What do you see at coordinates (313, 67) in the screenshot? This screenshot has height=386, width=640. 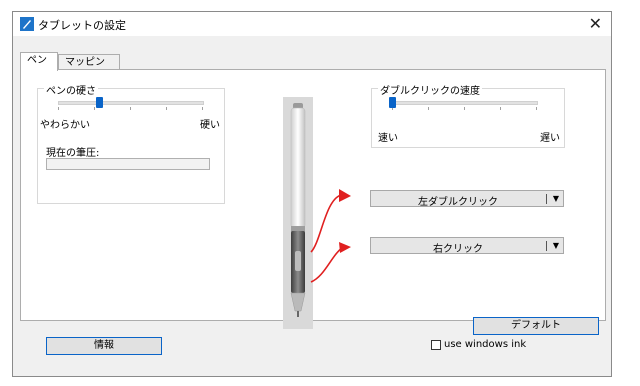 I see `tab-bar: ペン マッピング` at bounding box center [313, 67].